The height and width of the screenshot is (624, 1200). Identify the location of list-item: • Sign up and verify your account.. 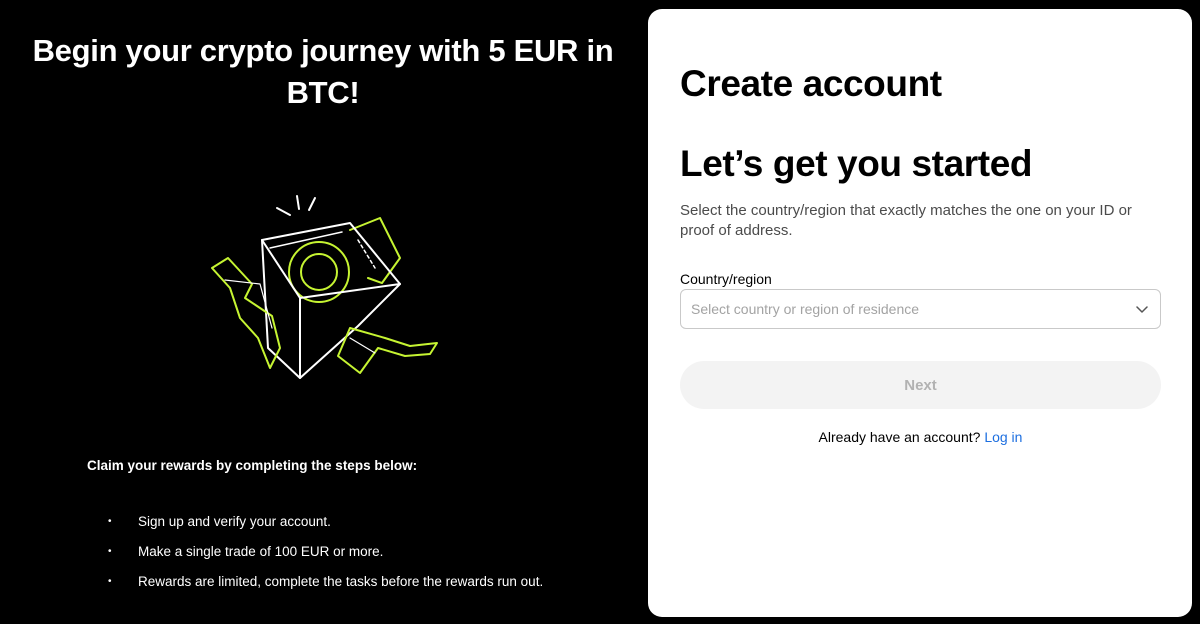
(325, 521).